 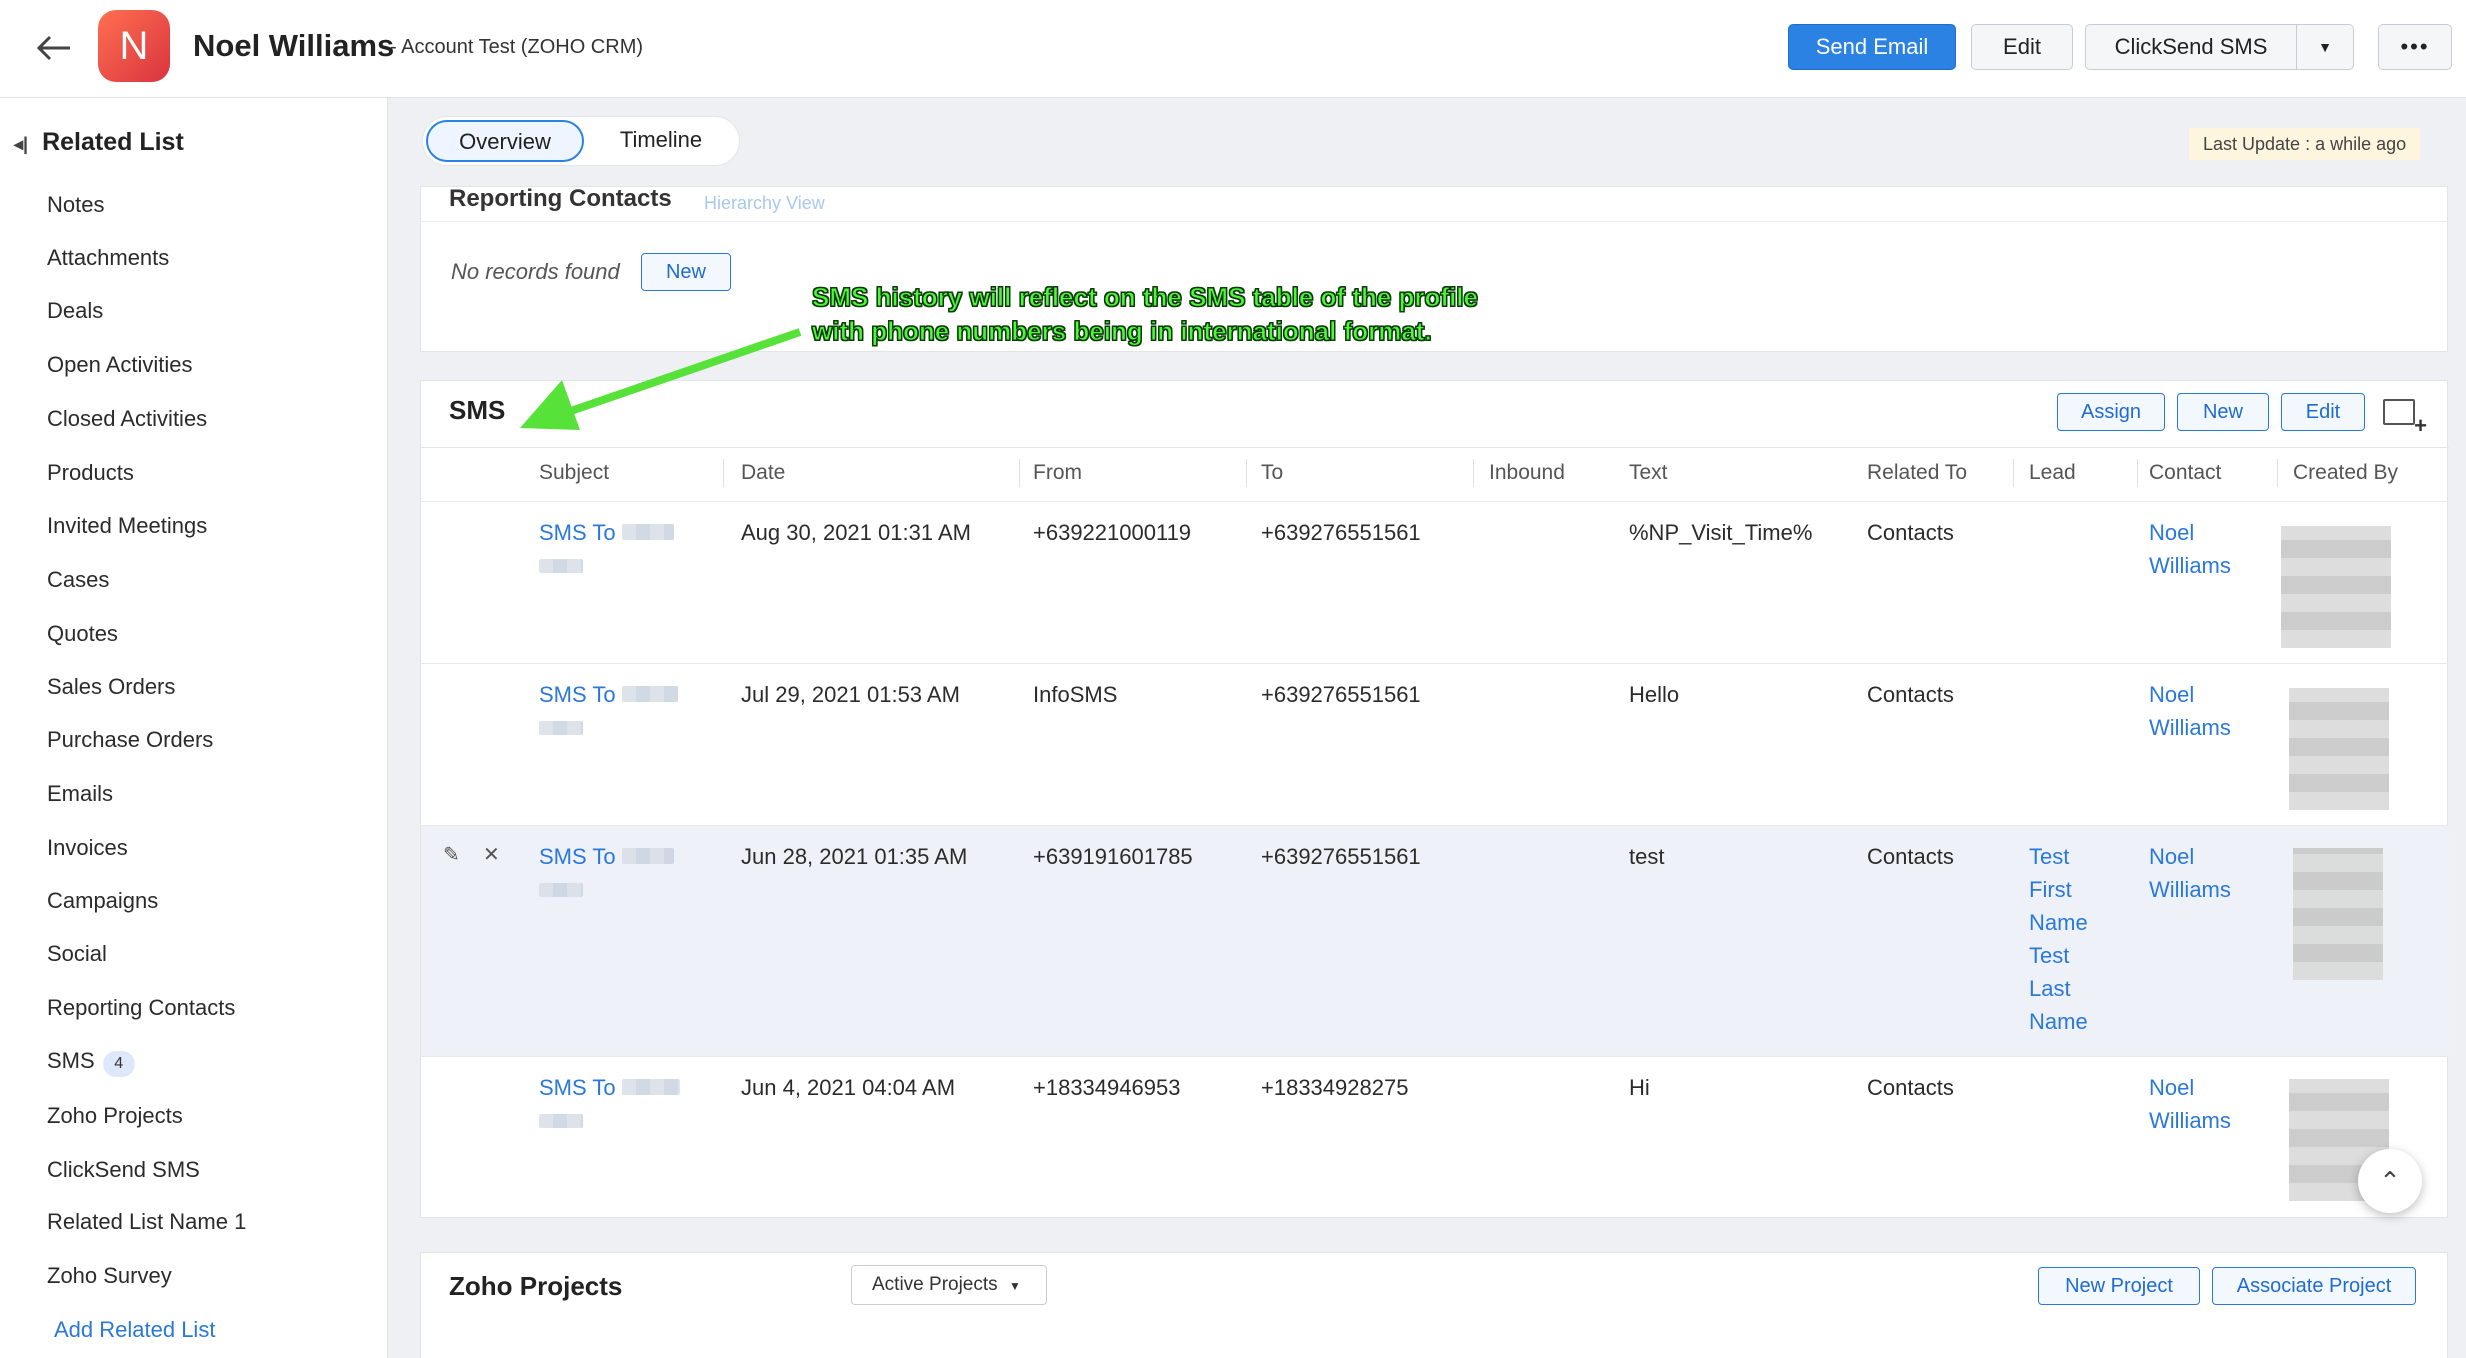 What do you see at coordinates (134, 1330) in the screenshot?
I see `add-related-list-link: Add Related List` at bounding box center [134, 1330].